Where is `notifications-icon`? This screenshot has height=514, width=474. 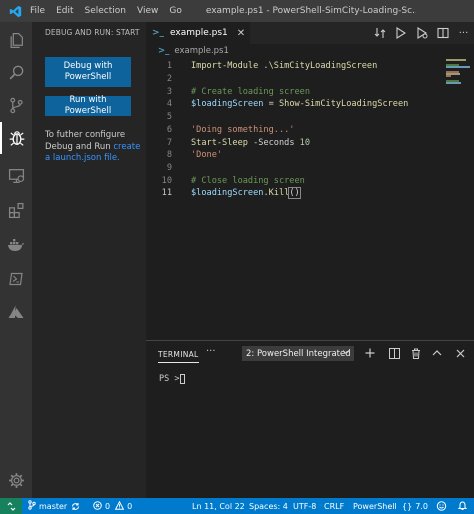
notifications-icon is located at coordinates (462, 506).